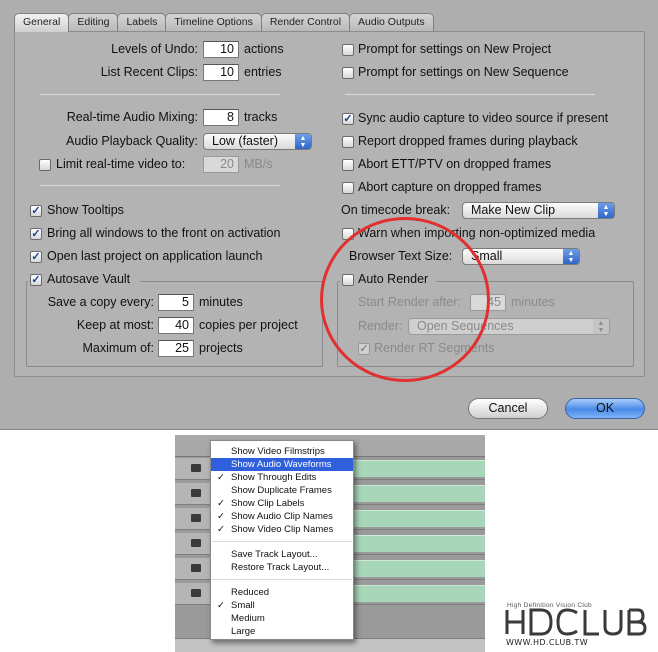 The image size is (658, 652). I want to click on tab-audio-outputs: Audio Outputs, so click(391, 22).